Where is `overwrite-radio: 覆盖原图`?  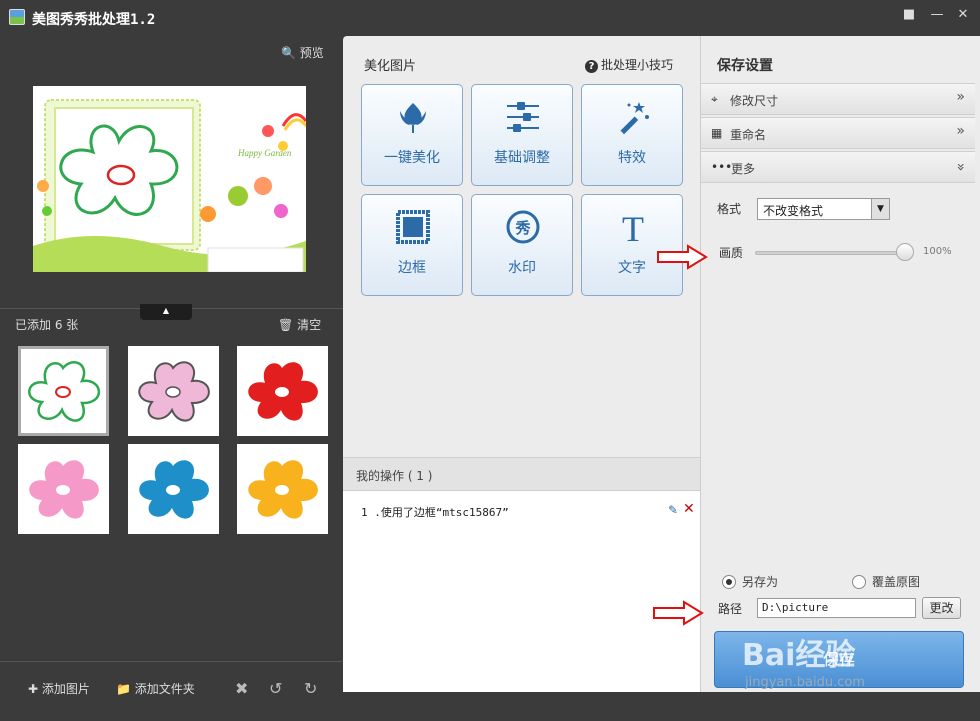
overwrite-radio: 覆盖原图 is located at coordinates (886, 581).